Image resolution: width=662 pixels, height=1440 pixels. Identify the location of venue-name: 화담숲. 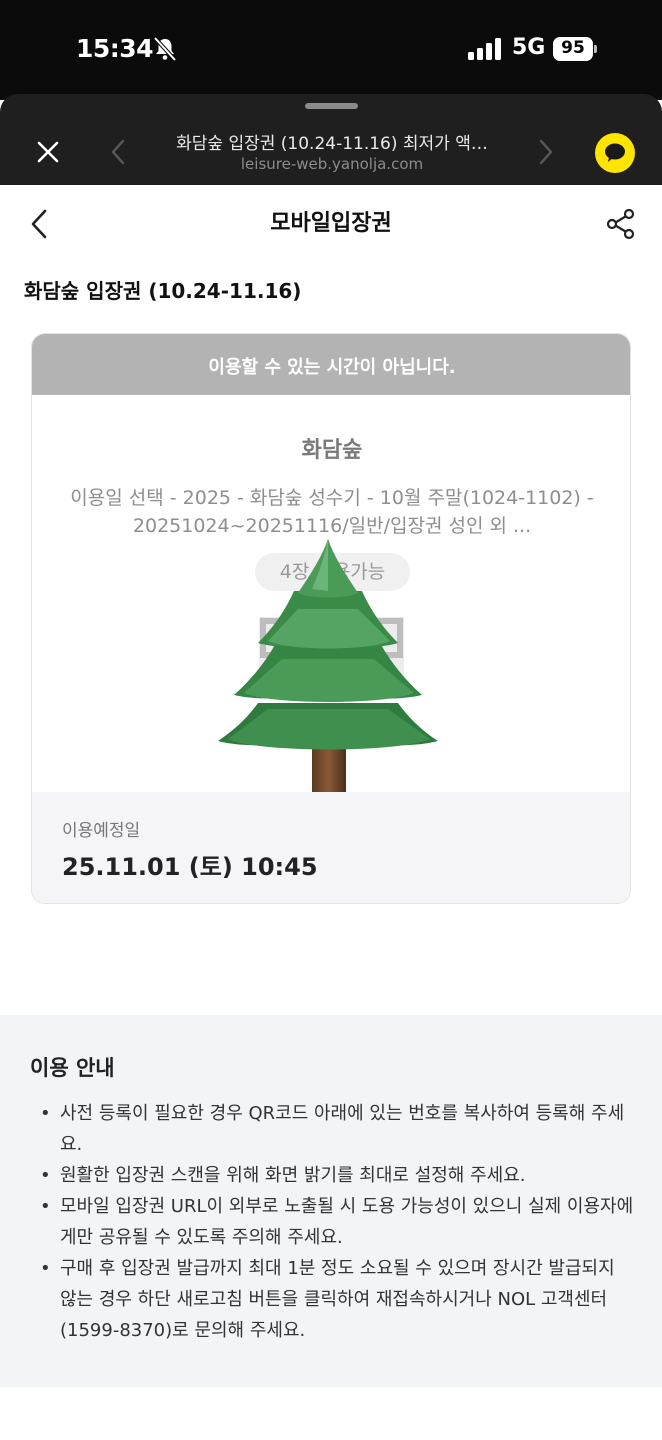
(332, 450).